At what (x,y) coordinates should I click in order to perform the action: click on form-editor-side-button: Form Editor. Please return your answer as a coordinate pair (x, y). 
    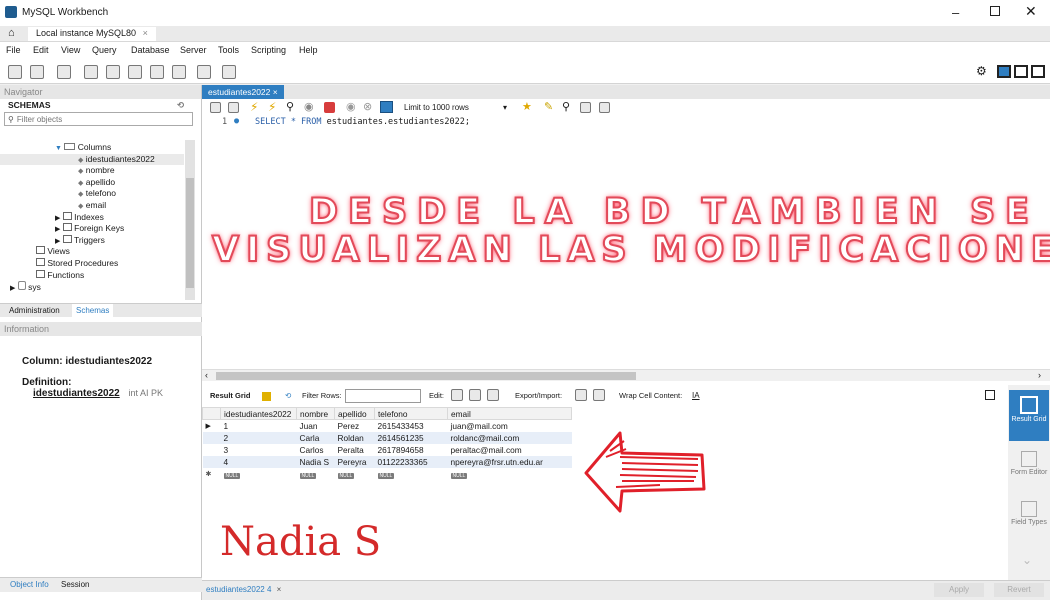
    Looking at the image, I should click on (1029, 469).